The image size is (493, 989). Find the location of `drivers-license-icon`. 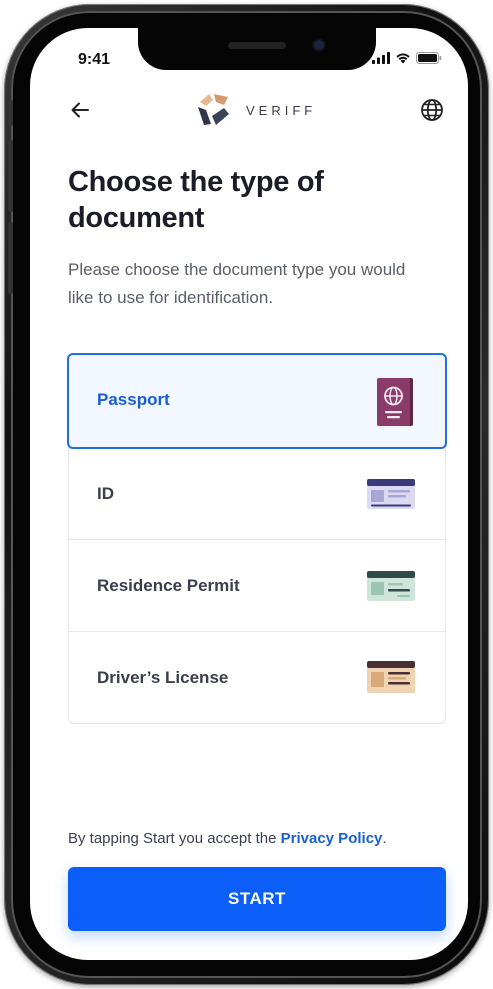

drivers-license-icon is located at coordinates (391, 677).